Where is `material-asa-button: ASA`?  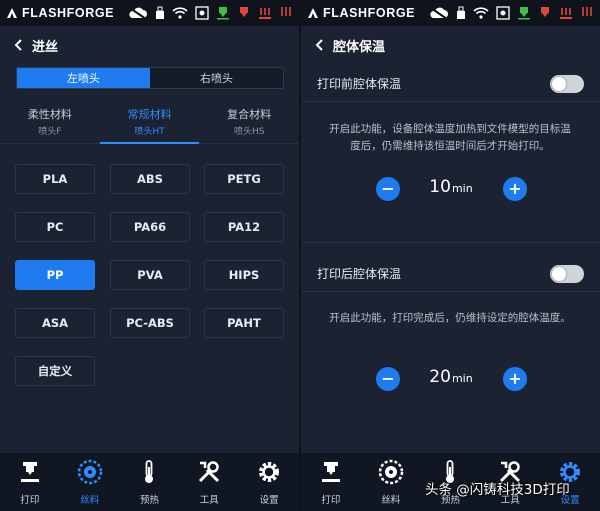
material-asa-button: ASA is located at coordinates (55, 323).